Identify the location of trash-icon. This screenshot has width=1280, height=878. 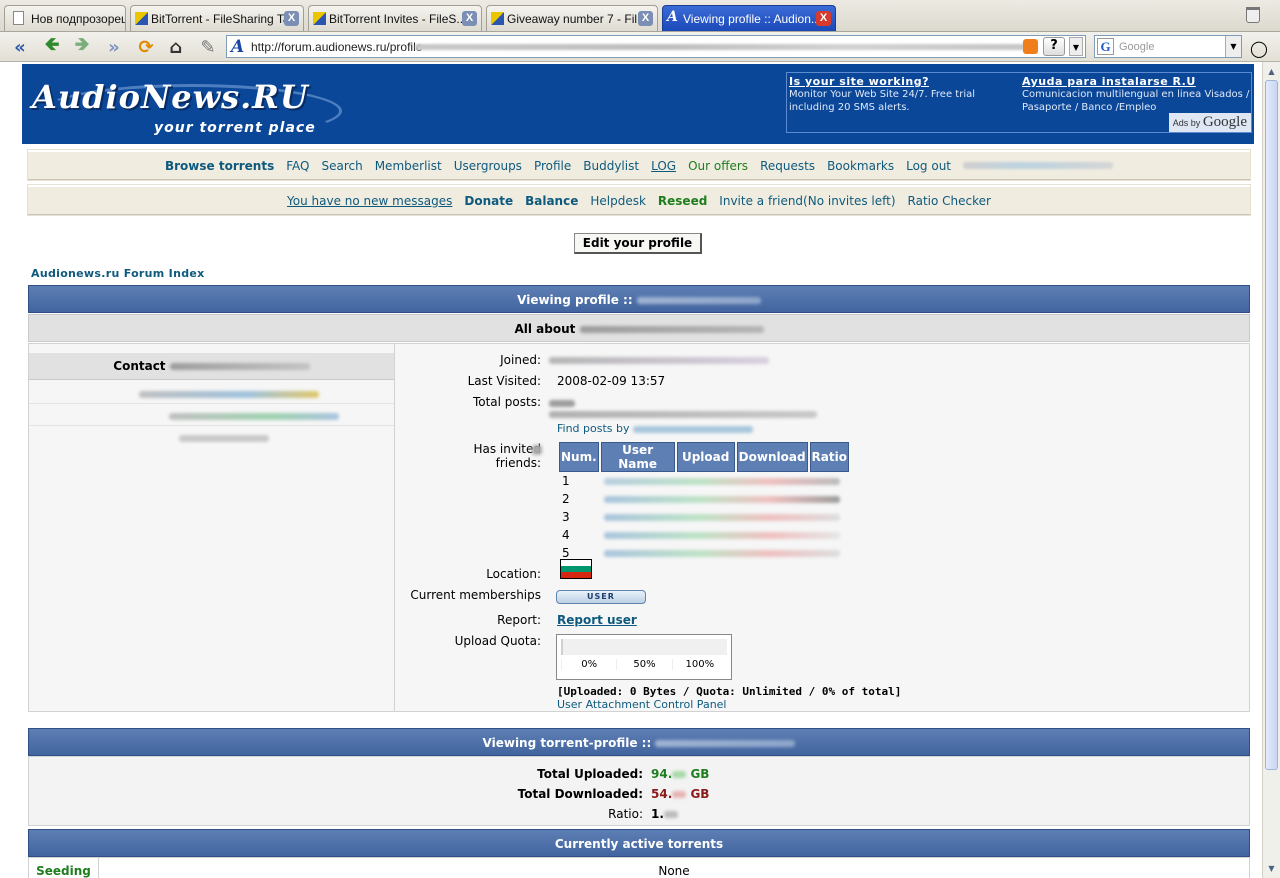
(1253, 15).